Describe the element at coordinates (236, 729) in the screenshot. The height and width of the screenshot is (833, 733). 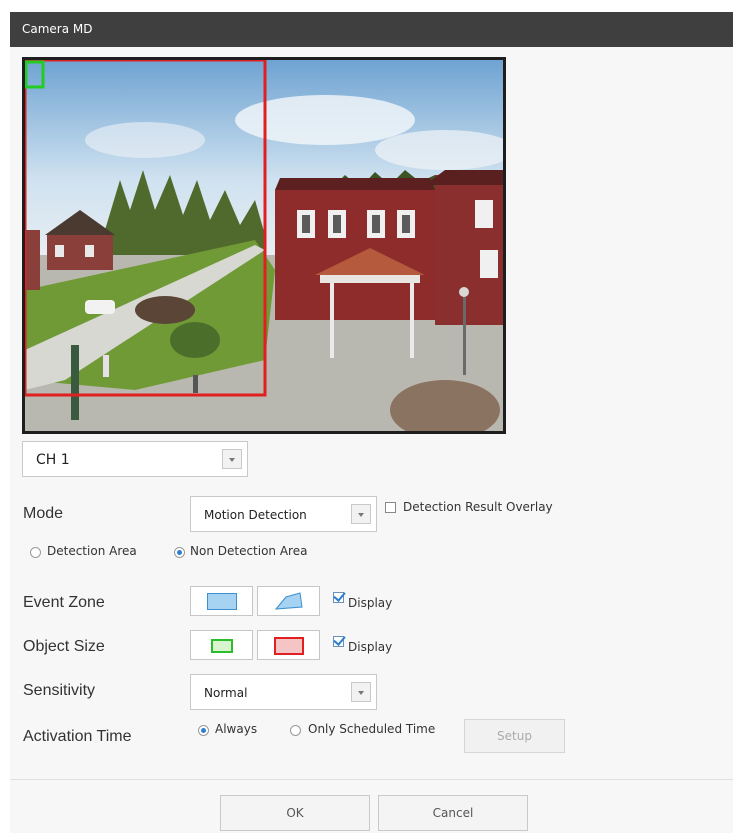
I see `always-label: Always` at that location.